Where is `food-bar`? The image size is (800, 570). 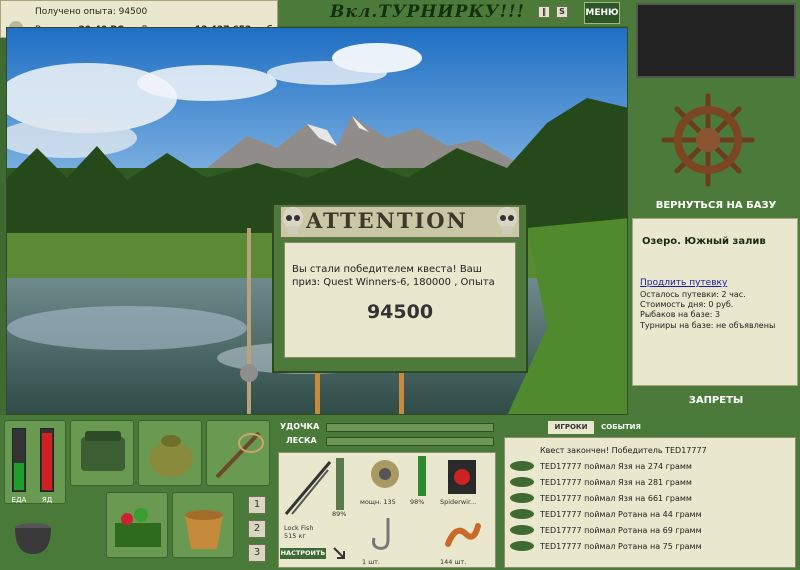
food-bar is located at coordinates (19, 460).